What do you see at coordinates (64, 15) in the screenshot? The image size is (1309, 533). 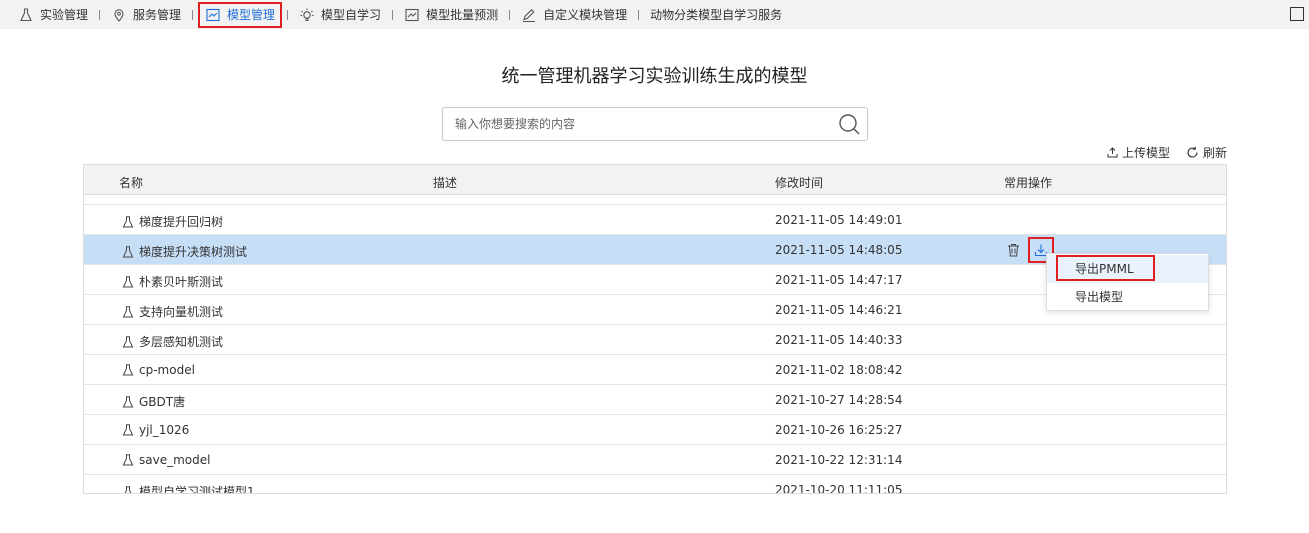 I see `nav-label: 实验管理` at bounding box center [64, 15].